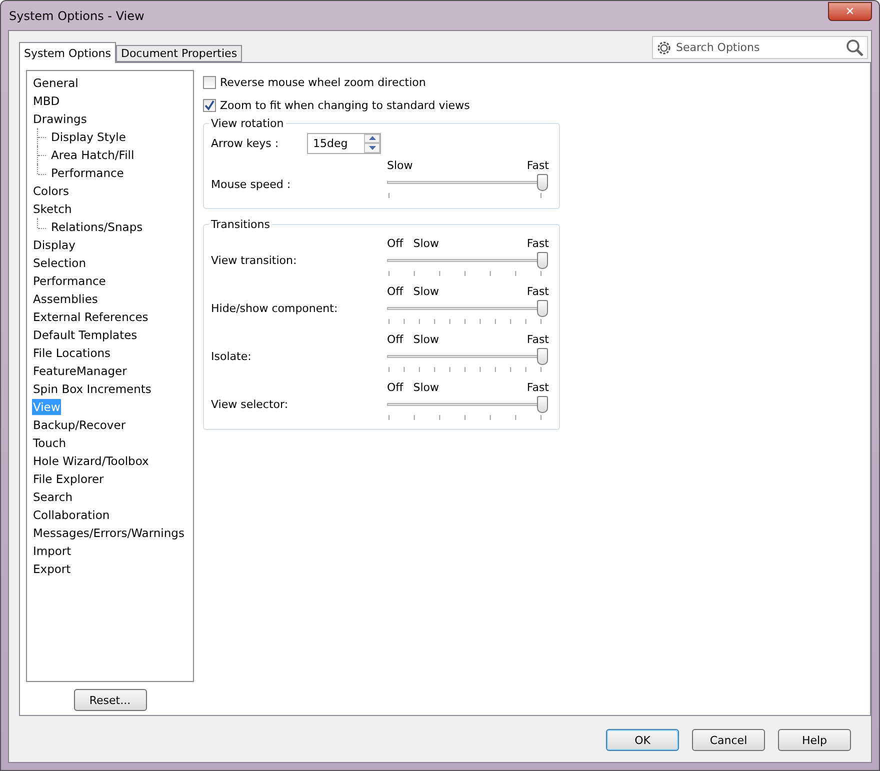 The width and height of the screenshot is (880, 771). I want to click on field-label: Arrow keys :, so click(245, 143).